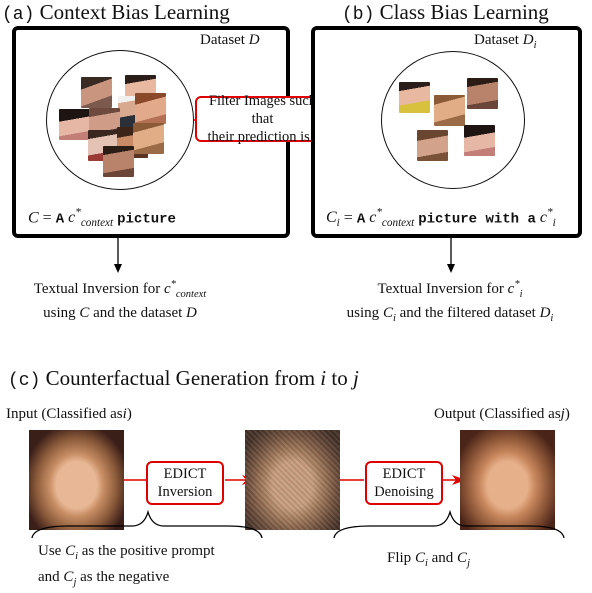  Describe the element at coordinates (339, 378) in the screenshot. I see `panel-c-title-text: to` at that location.